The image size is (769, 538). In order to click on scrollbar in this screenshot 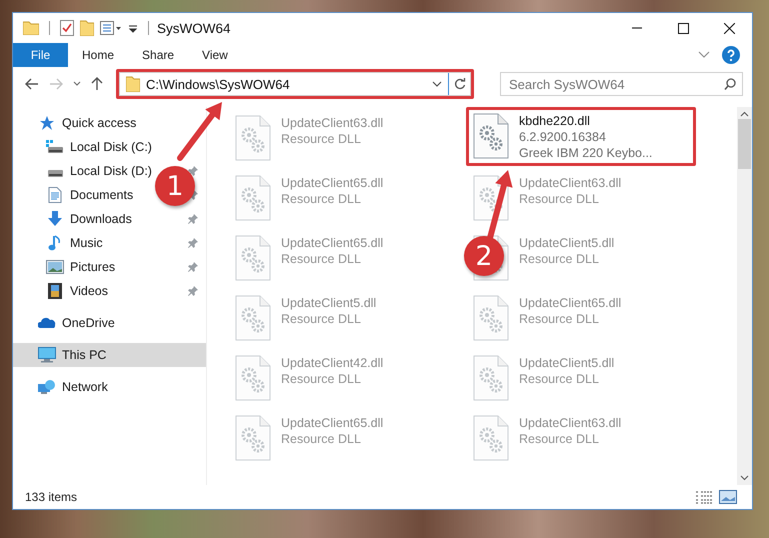, I will do `click(744, 296)`.